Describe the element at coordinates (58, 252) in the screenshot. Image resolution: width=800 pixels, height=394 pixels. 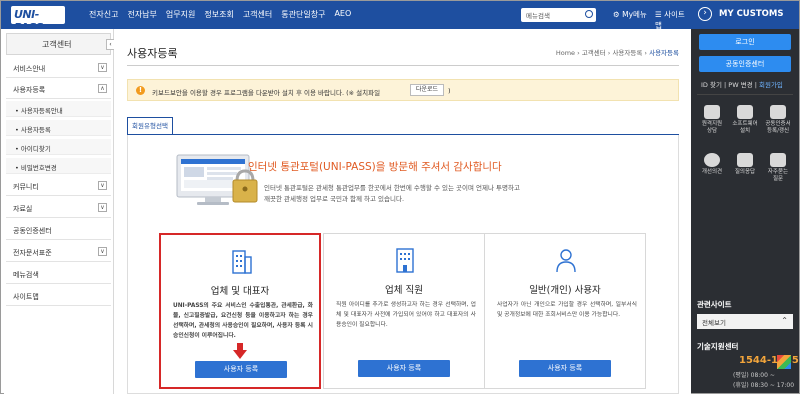
I see `sidebar-item-edi-standard: 전자문서표준 ∨` at that location.